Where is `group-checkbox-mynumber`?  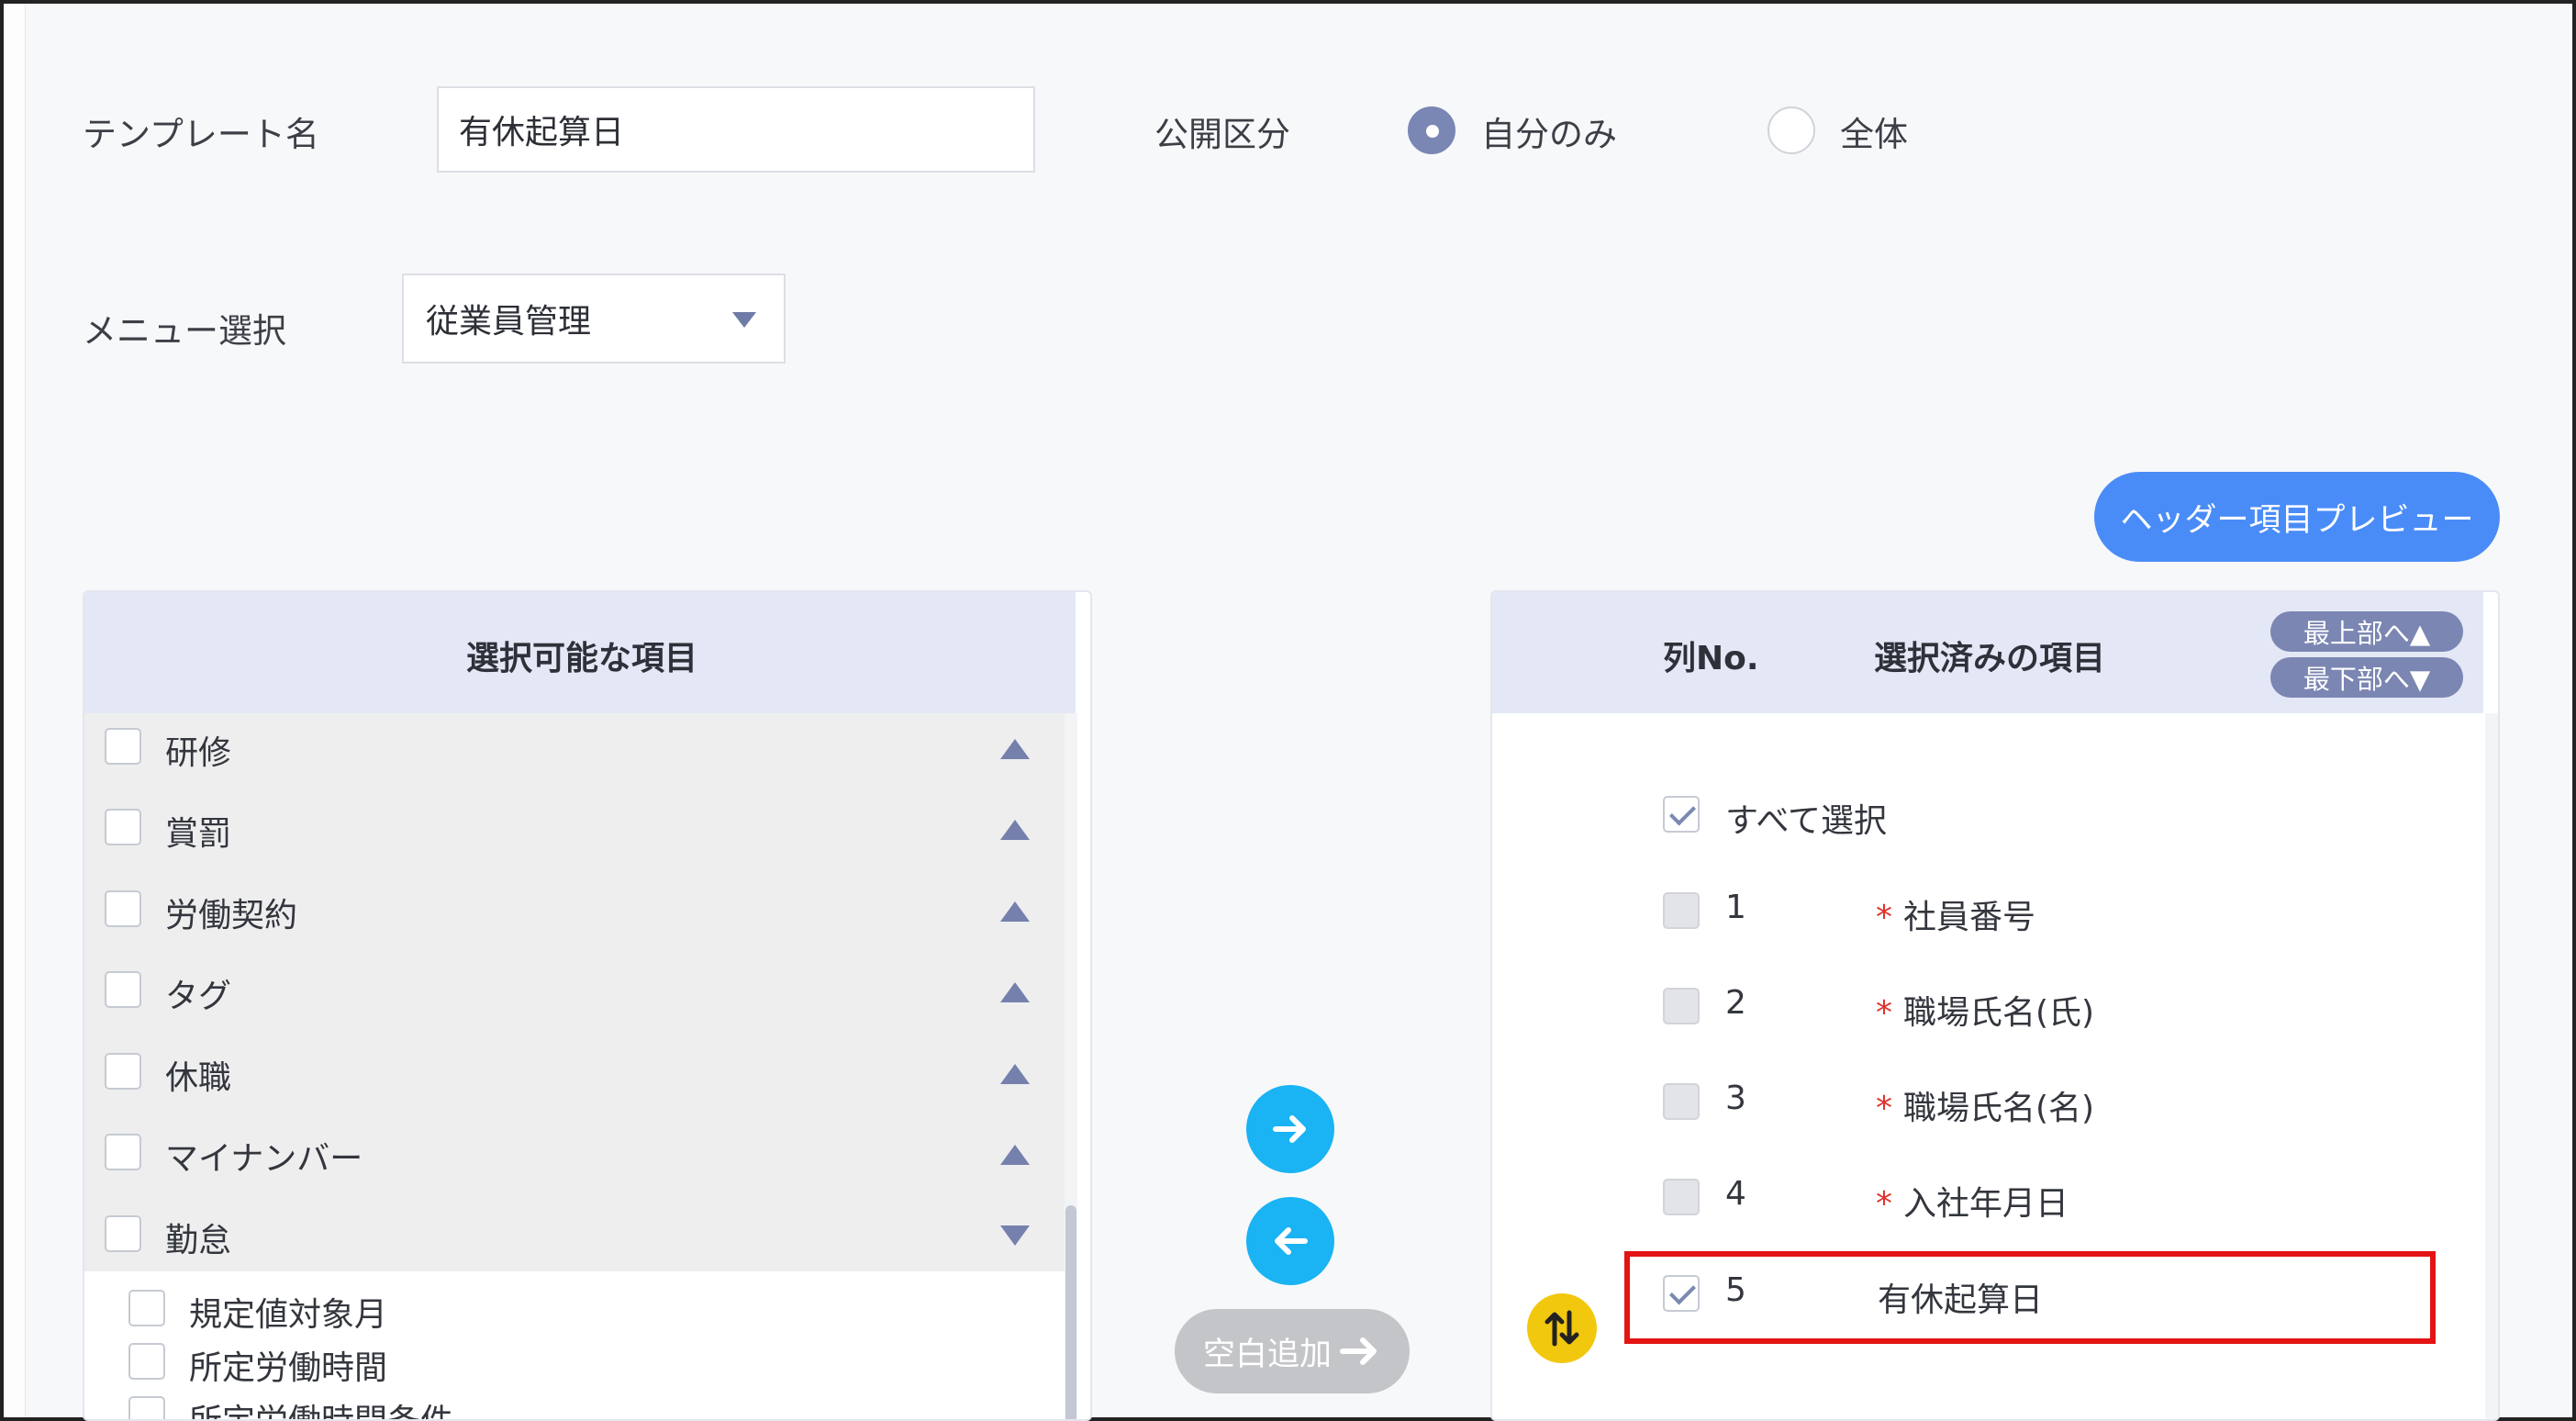
group-checkbox-mynumber is located at coordinates (123, 1152).